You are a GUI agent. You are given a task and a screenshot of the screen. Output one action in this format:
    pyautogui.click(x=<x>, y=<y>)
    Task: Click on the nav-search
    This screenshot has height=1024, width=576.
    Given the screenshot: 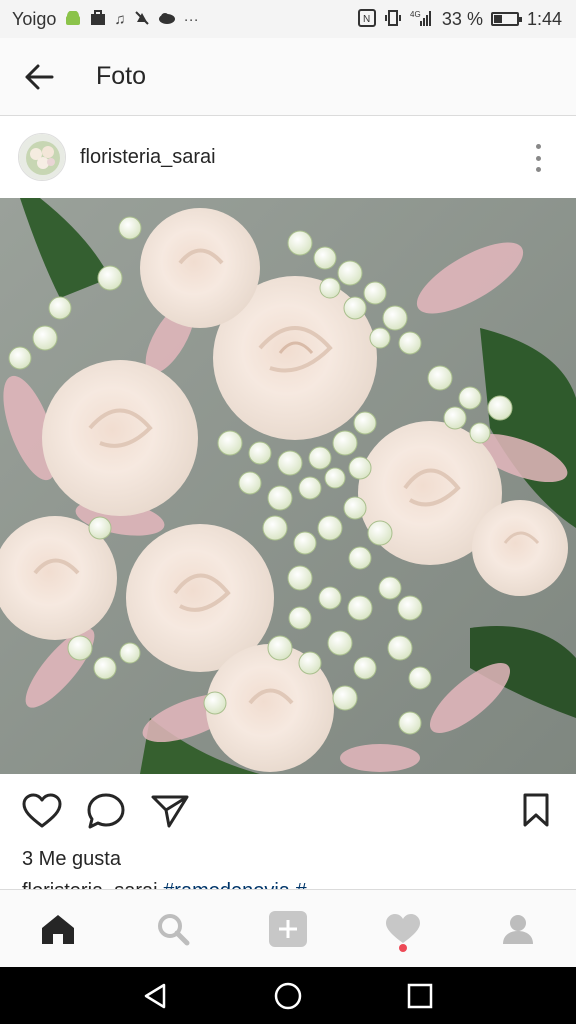 What is the action you would take?
    pyautogui.click(x=173, y=929)
    